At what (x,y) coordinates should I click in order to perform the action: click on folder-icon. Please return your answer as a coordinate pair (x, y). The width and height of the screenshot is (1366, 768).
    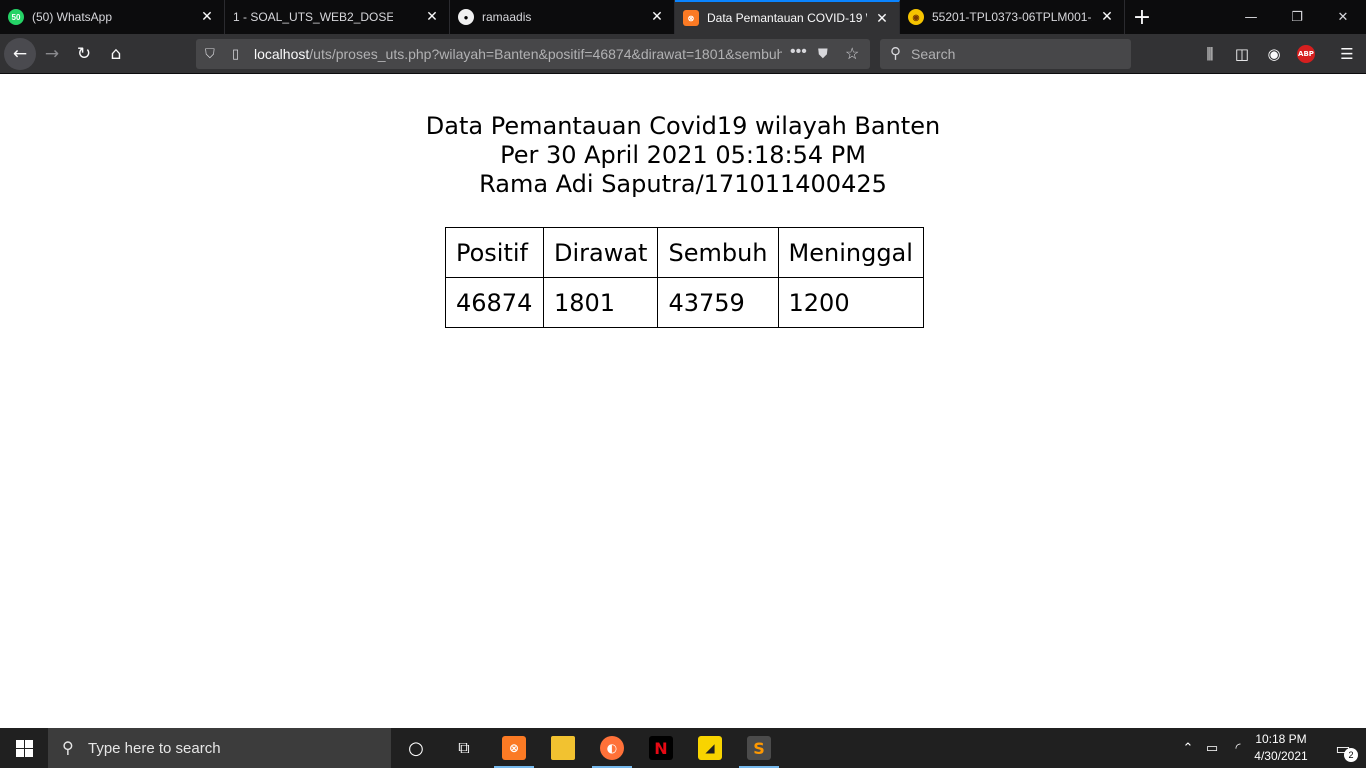
    Looking at the image, I should click on (563, 748).